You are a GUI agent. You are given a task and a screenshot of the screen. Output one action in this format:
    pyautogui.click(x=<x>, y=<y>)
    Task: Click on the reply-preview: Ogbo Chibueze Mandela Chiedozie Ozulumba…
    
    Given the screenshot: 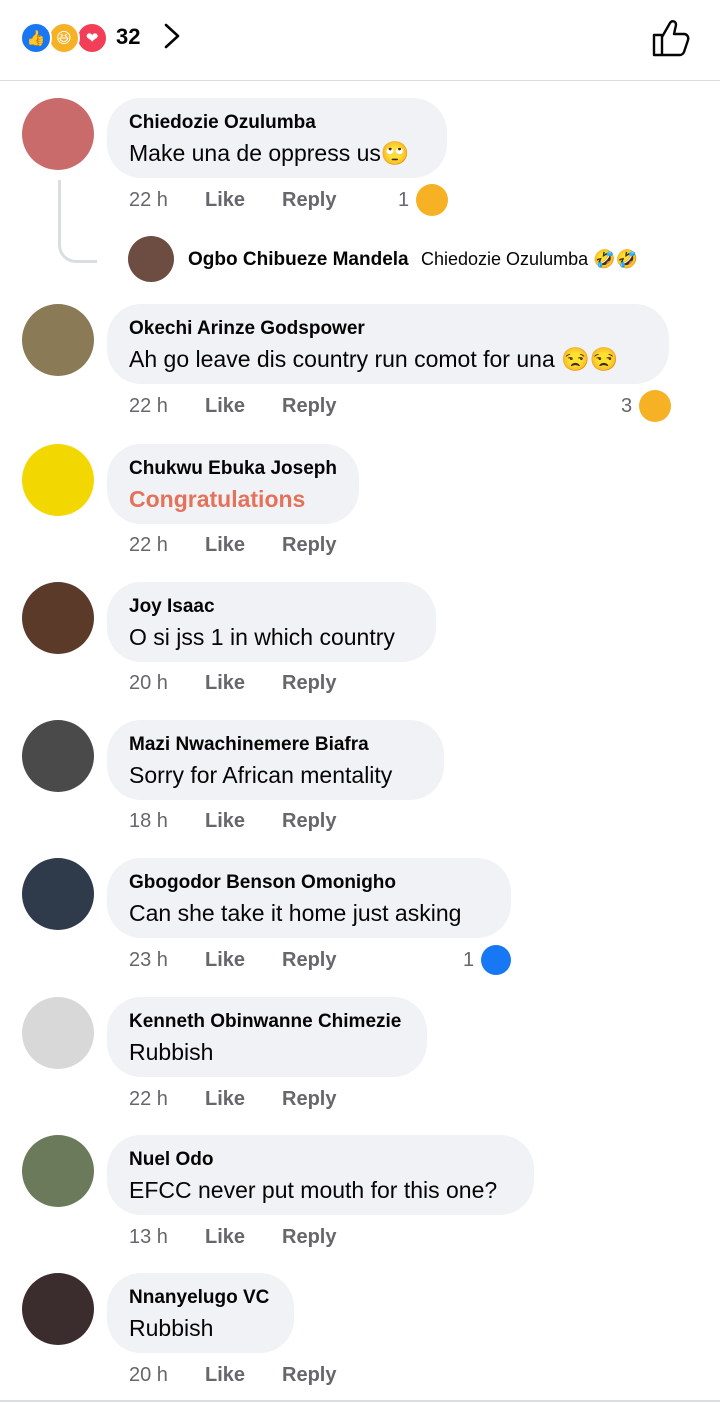 What is the action you would take?
    pyautogui.click(x=408, y=259)
    